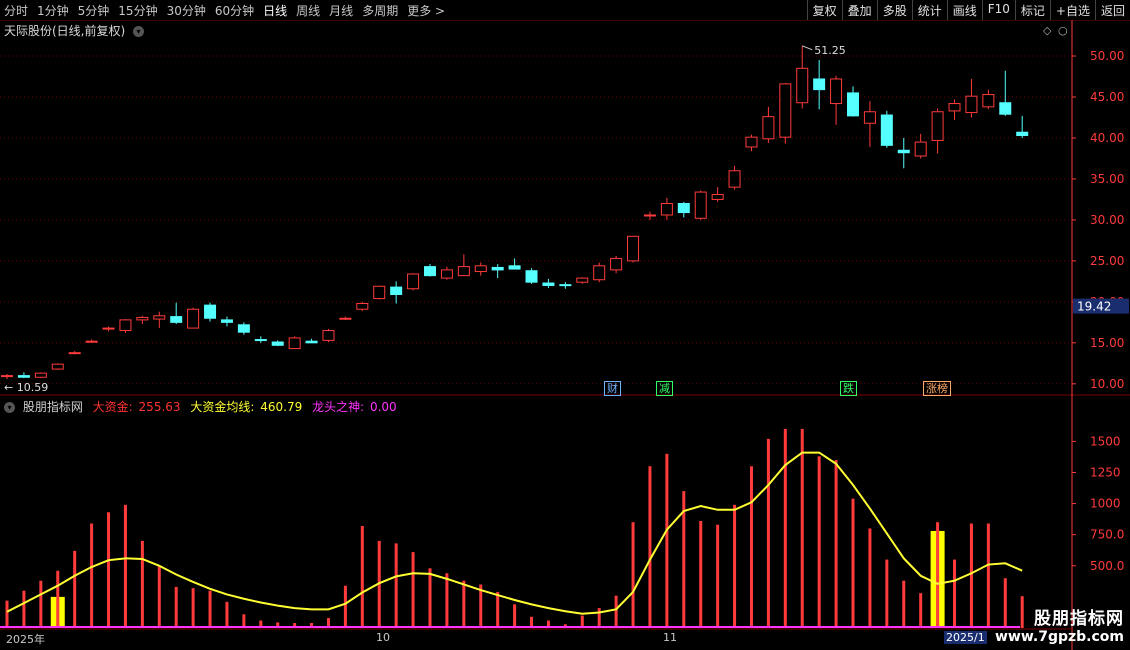  Describe the element at coordinates (9, 407) in the screenshot. I see `chevron-down-icon: ▾` at that location.